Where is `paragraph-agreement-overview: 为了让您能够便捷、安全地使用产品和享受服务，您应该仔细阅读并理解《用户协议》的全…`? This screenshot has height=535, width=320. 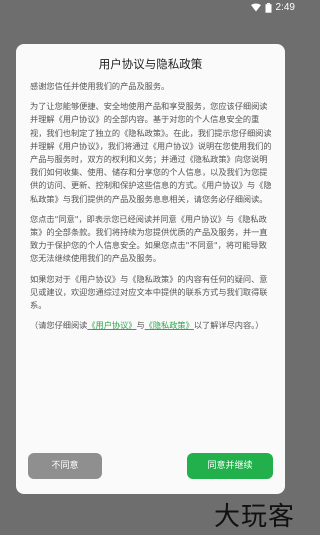
paragraph-agreement-overview: 为了让您能够便捷、安全地使用产品和享受服务，您应该仔细阅读并理解《用户协议》的全… is located at coordinates (151, 152).